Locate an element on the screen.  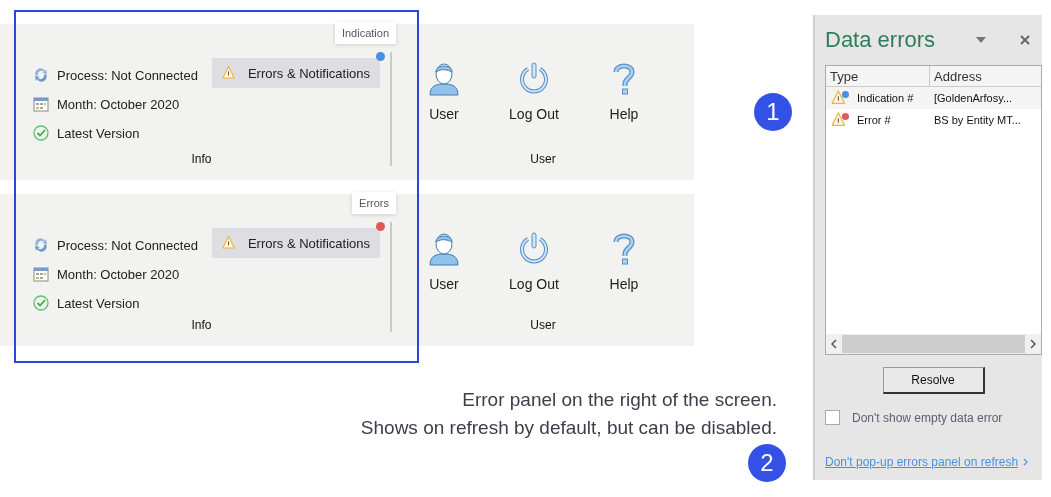
table-cell: Indication # is located at coordinates (885, 98).